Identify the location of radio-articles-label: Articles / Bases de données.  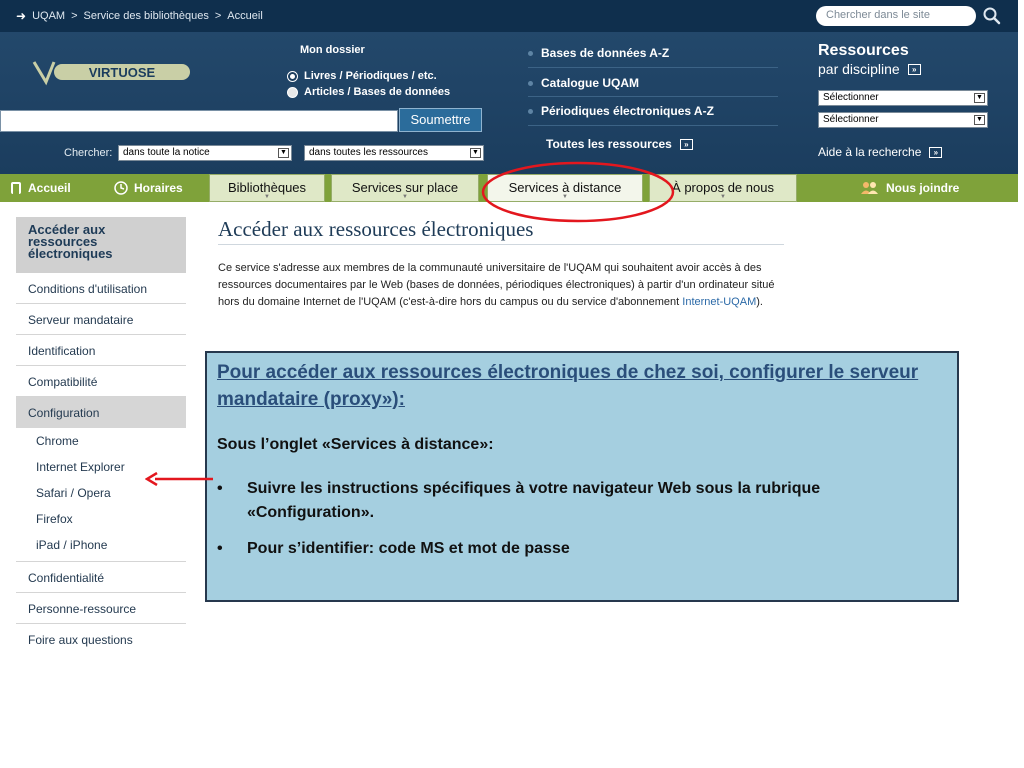
(377, 92).